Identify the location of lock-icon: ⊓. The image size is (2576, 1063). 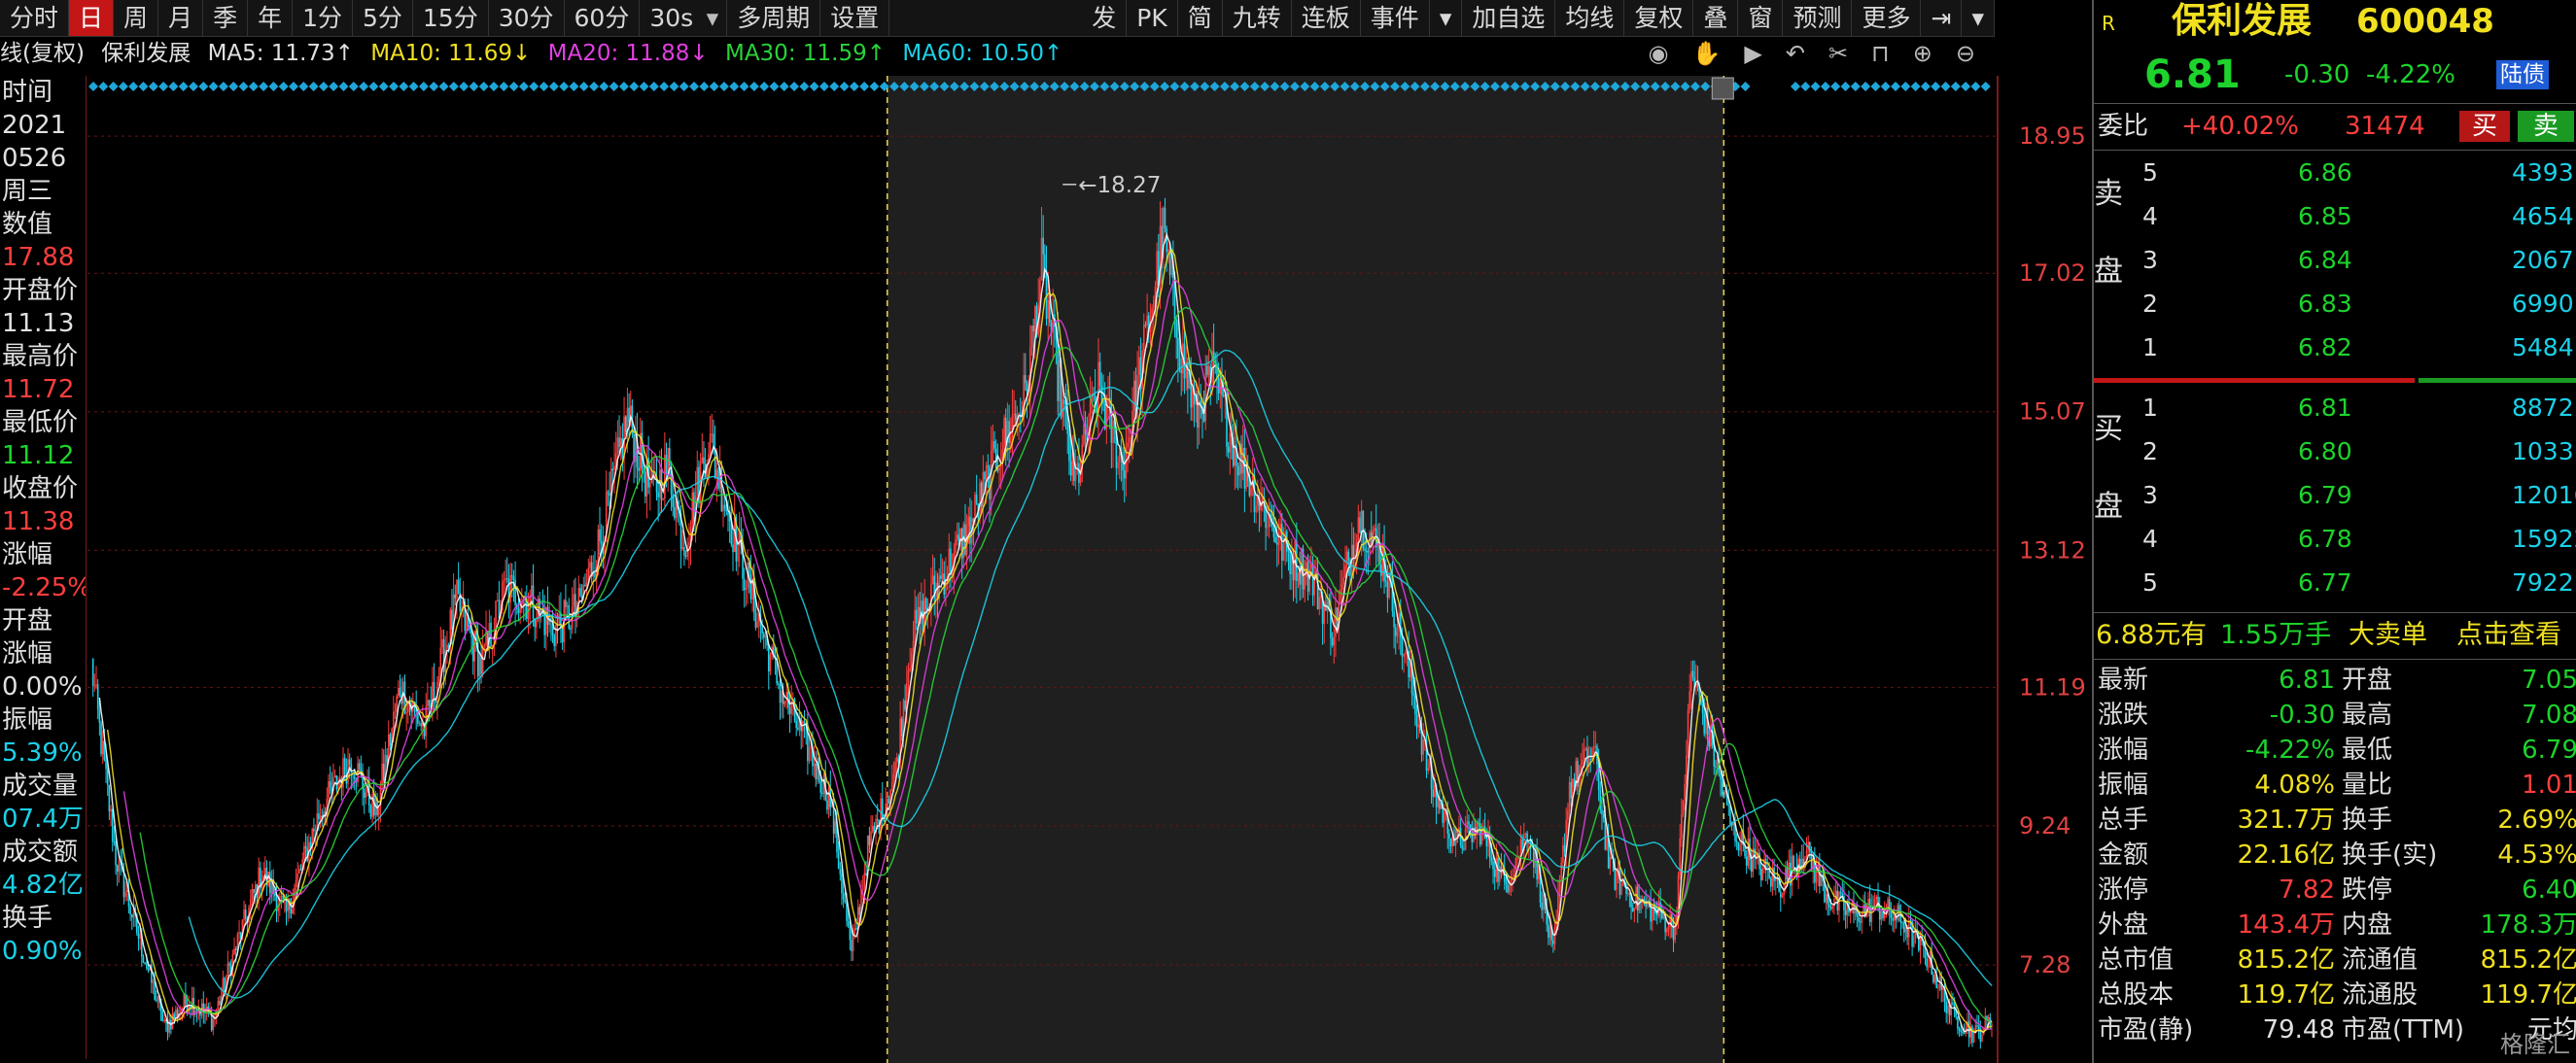
(1880, 53).